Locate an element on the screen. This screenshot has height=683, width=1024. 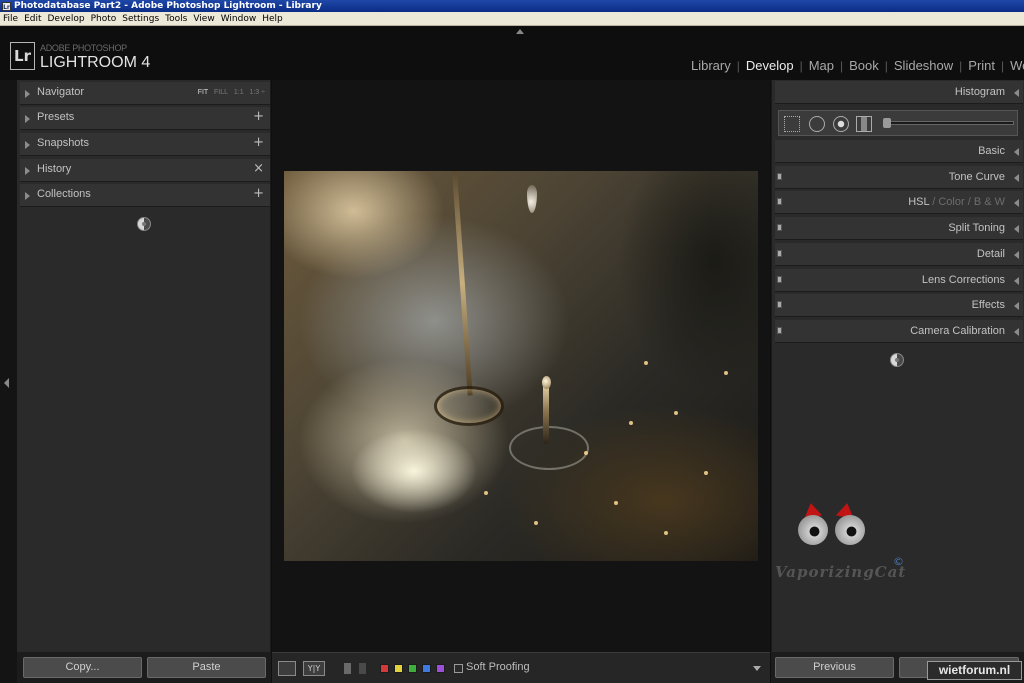
clear-history-icon: × is located at coordinates (258, 168).